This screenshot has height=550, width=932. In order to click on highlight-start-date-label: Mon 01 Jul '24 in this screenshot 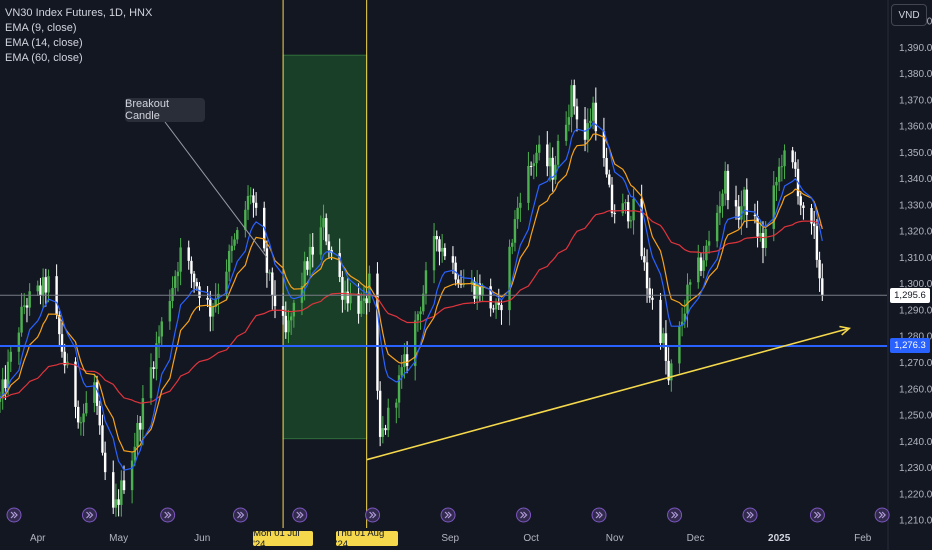, I will do `click(283, 539)`.